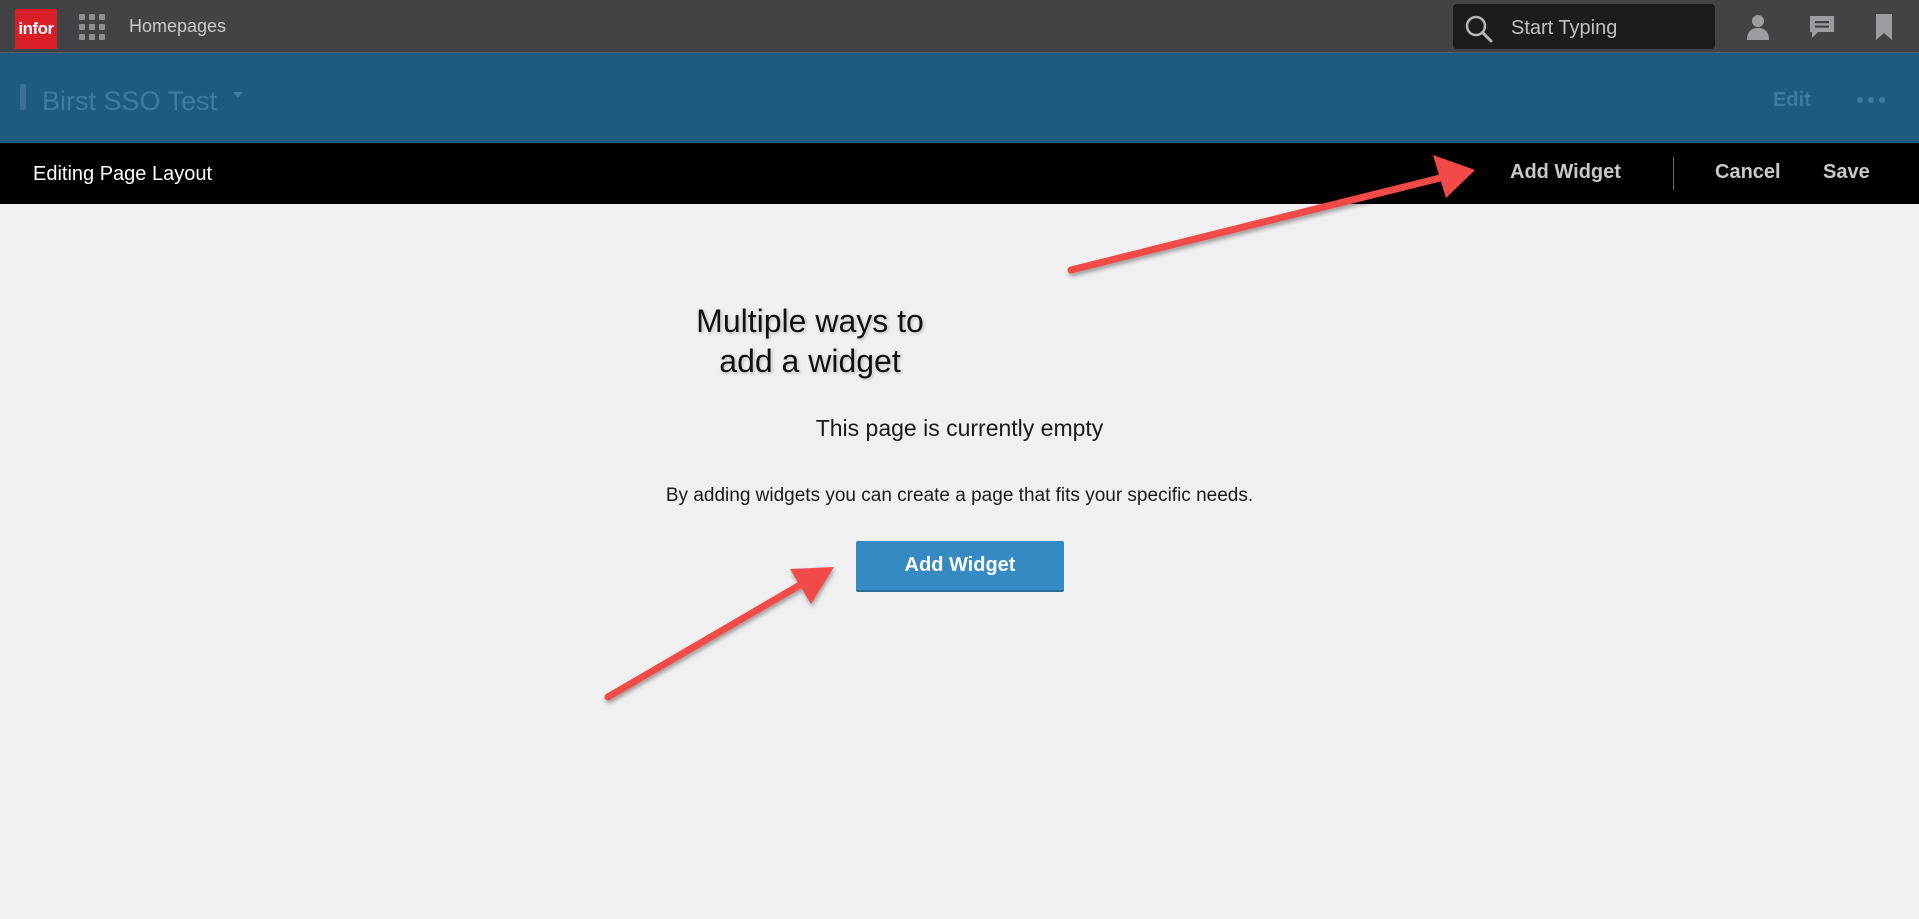  Describe the element at coordinates (810, 341) in the screenshot. I see `annotation-text: Multiple ways to add a widget` at that location.